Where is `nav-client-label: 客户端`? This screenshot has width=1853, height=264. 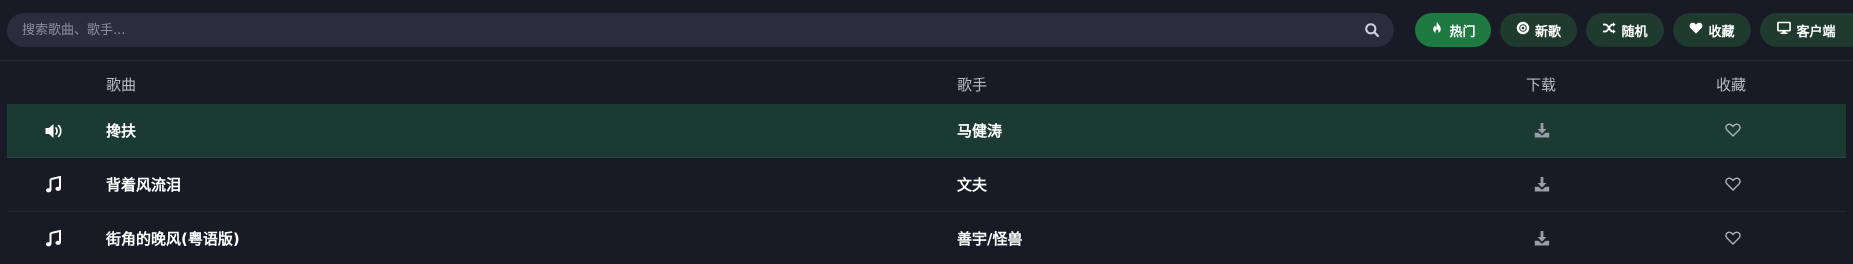
nav-client-label: 客户端 is located at coordinates (1816, 32).